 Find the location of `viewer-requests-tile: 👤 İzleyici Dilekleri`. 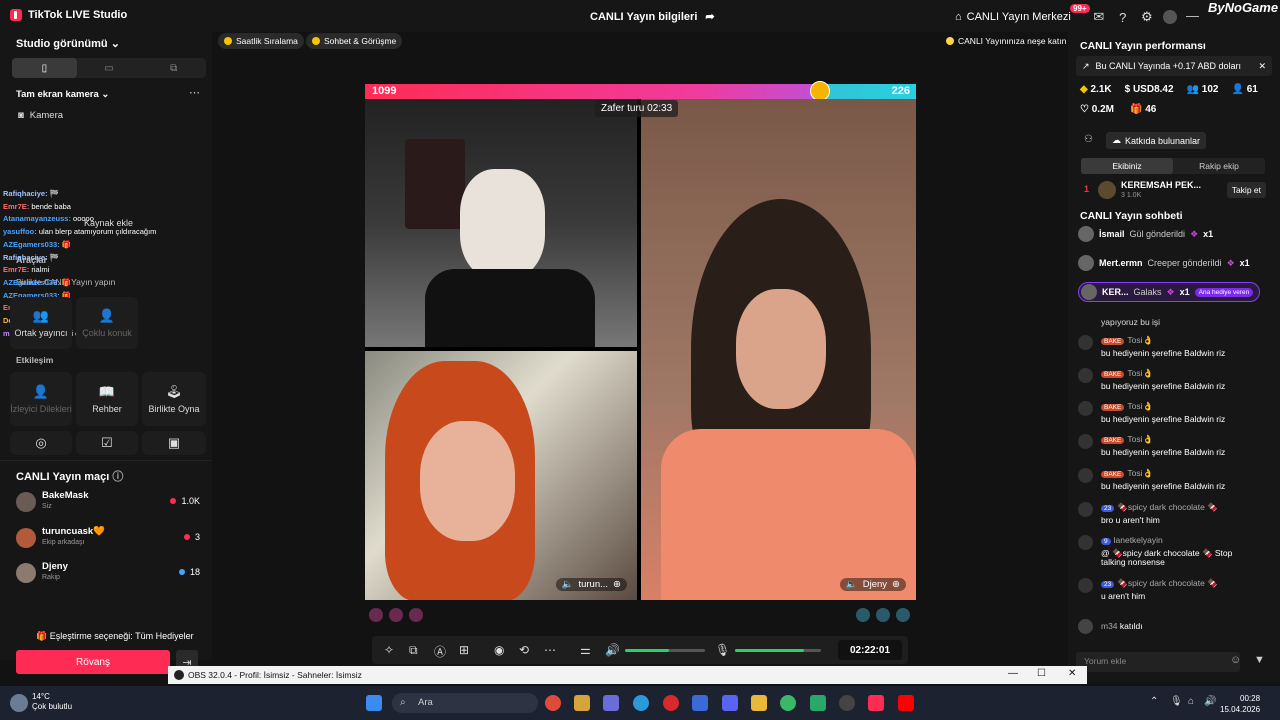

viewer-requests-tile: 👤 İzleyici Dilekleri is located at coordinates (41, 399).